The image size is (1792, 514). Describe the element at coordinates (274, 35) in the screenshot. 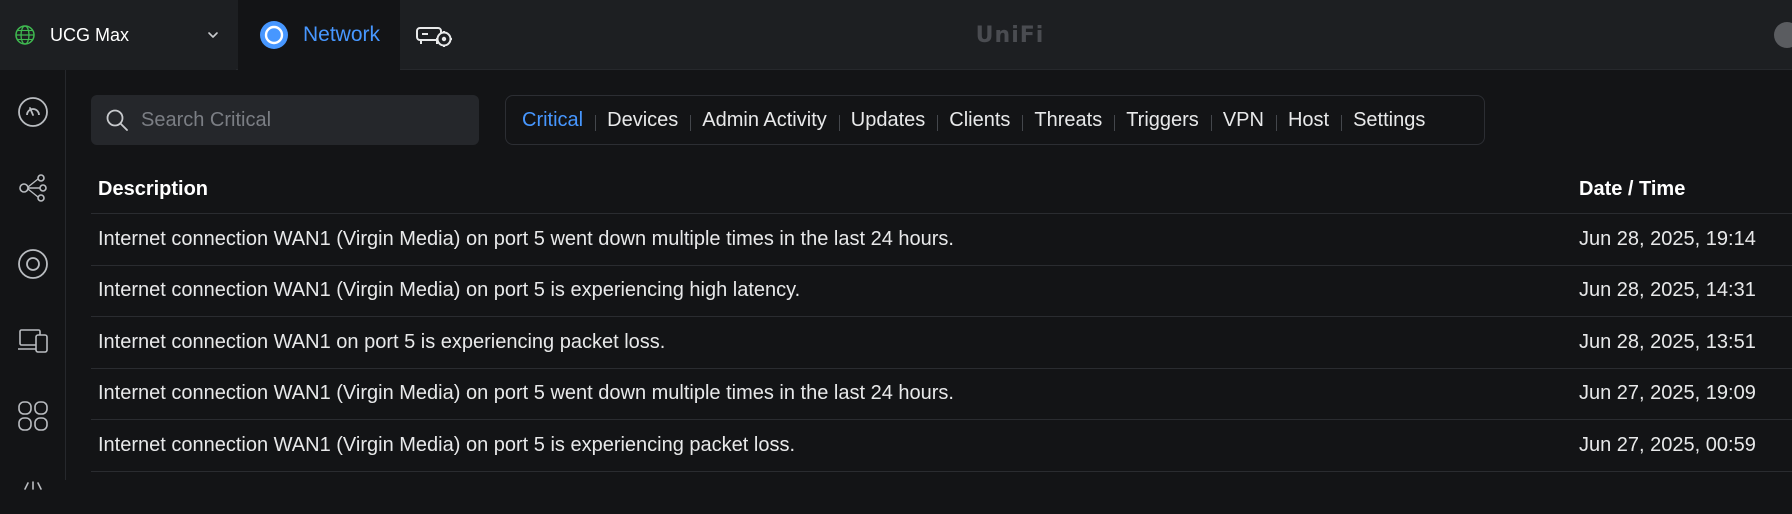

I see `network-app-icon` at that location.